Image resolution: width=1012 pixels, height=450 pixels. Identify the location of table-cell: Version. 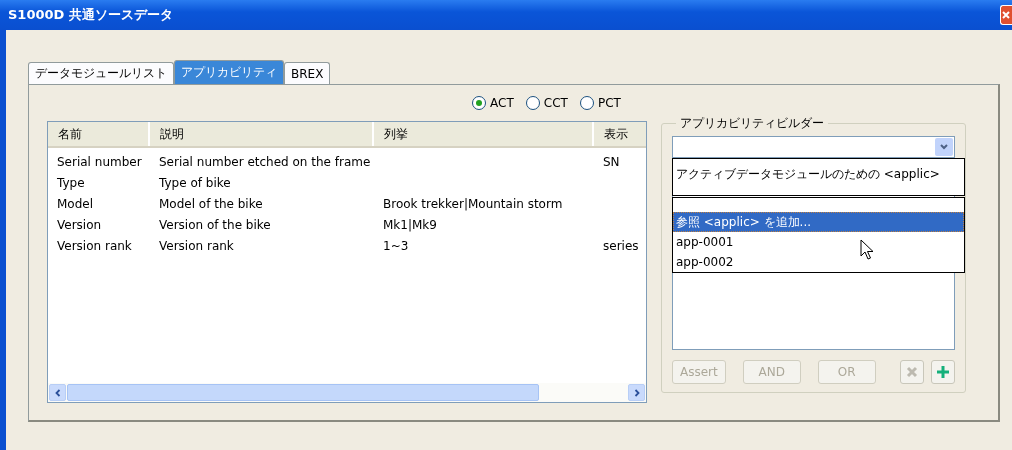
(79, 224).